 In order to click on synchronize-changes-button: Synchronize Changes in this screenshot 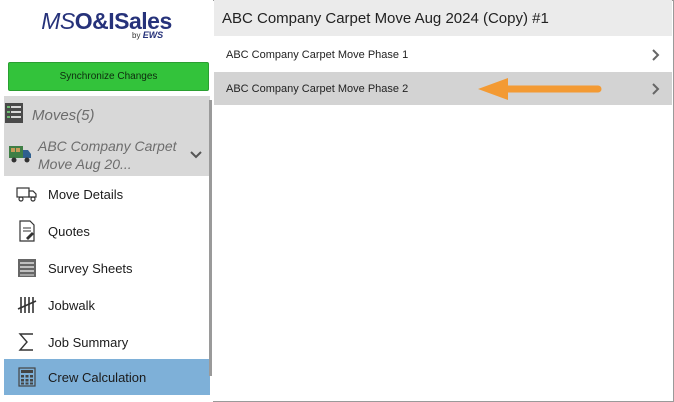, I will do `click(108, 76)`.